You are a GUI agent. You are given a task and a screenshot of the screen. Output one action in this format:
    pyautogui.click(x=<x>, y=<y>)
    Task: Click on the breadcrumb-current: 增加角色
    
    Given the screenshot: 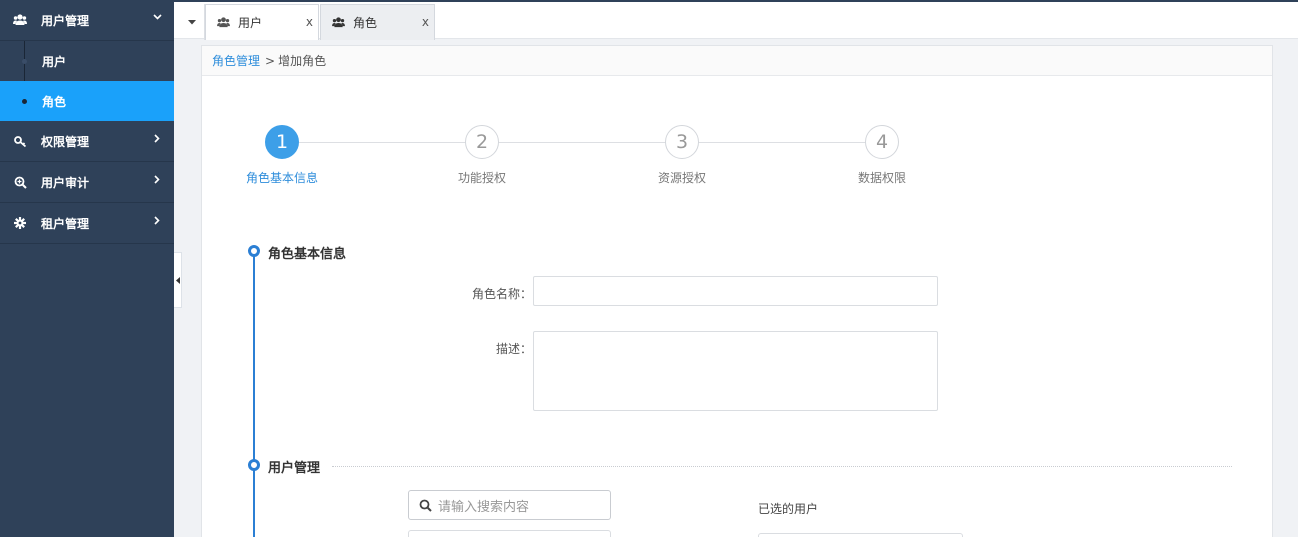 What is the action you would take?
    pyautogui.click(x=302, y=61)
    